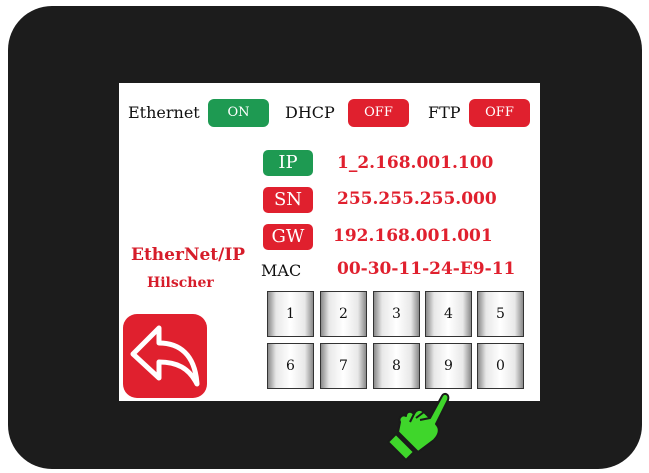 The image size is (649, 473). What do you see at coordinates (426, 269) in the screenshot?
I see `mac-value: 00-30-11-24-E9-11` at bounding box center [426, 269].